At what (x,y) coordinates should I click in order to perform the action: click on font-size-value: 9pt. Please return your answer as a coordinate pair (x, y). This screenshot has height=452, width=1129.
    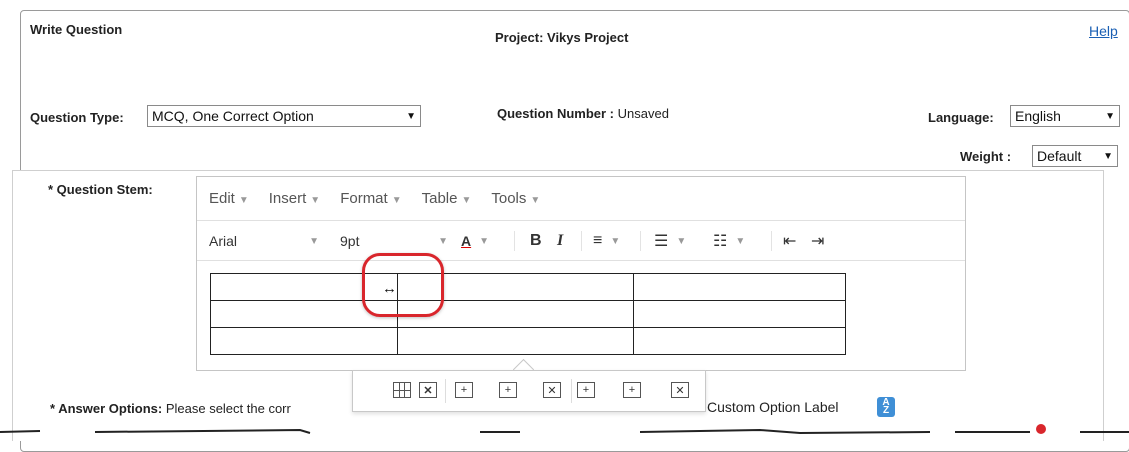
    Looking at the image, I should click on (350, 241).